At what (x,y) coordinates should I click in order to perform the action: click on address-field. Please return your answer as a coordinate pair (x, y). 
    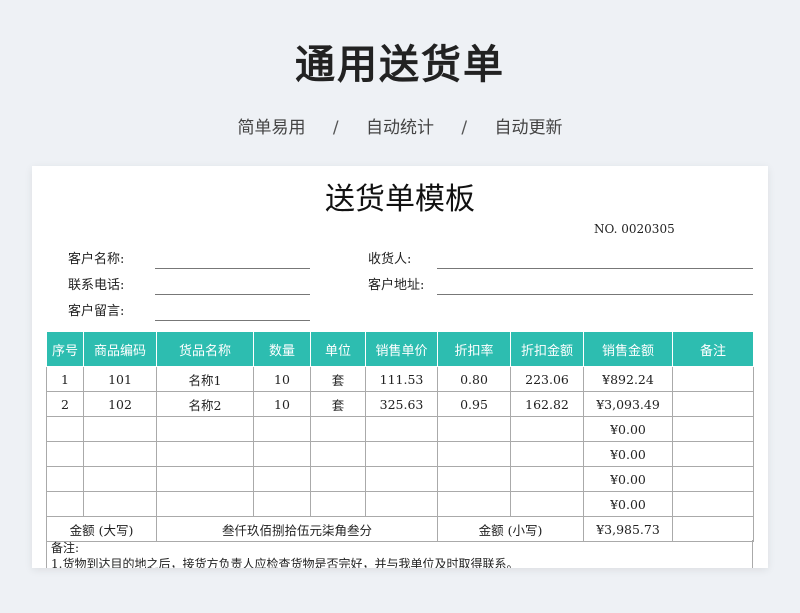
    Looking at the image, I should click on (595, 294).